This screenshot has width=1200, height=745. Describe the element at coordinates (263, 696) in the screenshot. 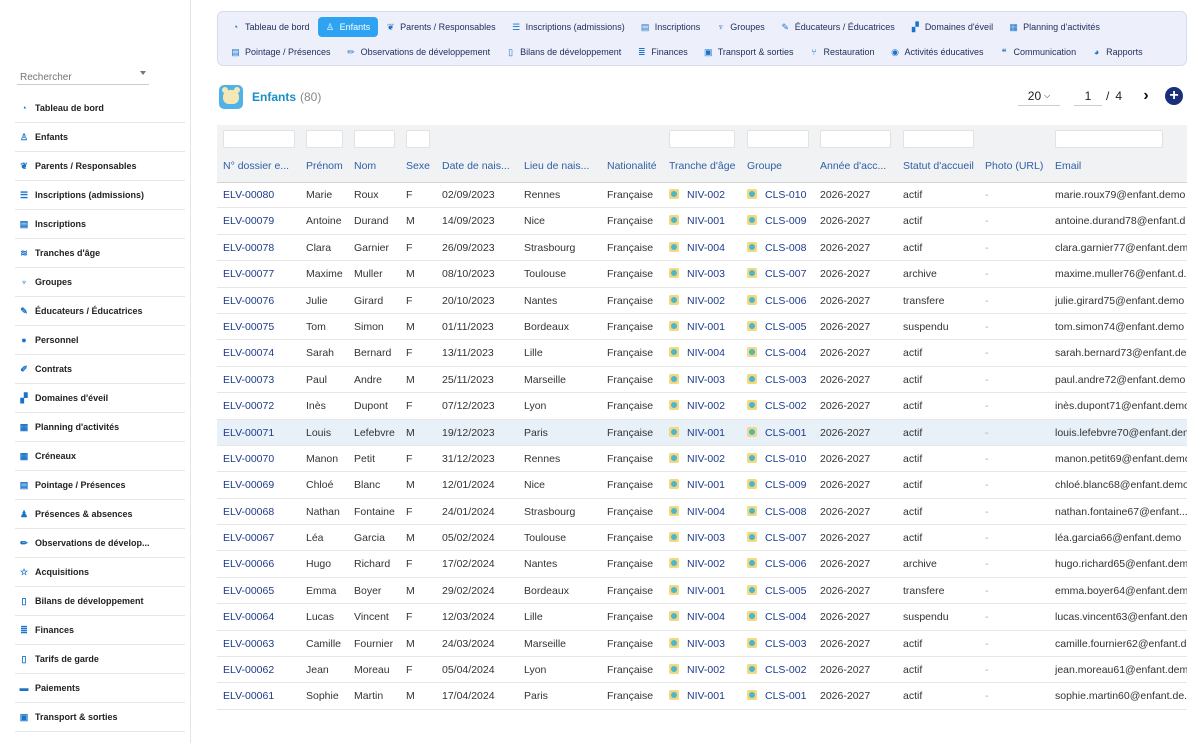

I see `table-cell: ELV-00061` at that location.